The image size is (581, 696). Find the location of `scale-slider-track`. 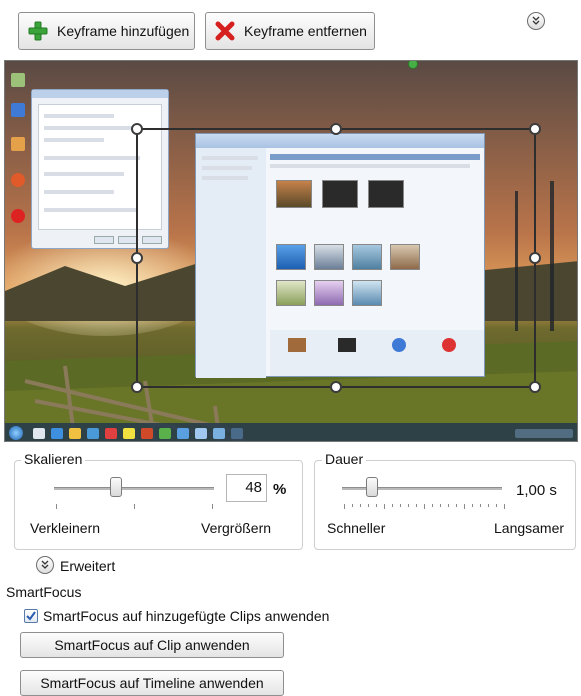

scale-slider-track is located at coordinates (134, 488).